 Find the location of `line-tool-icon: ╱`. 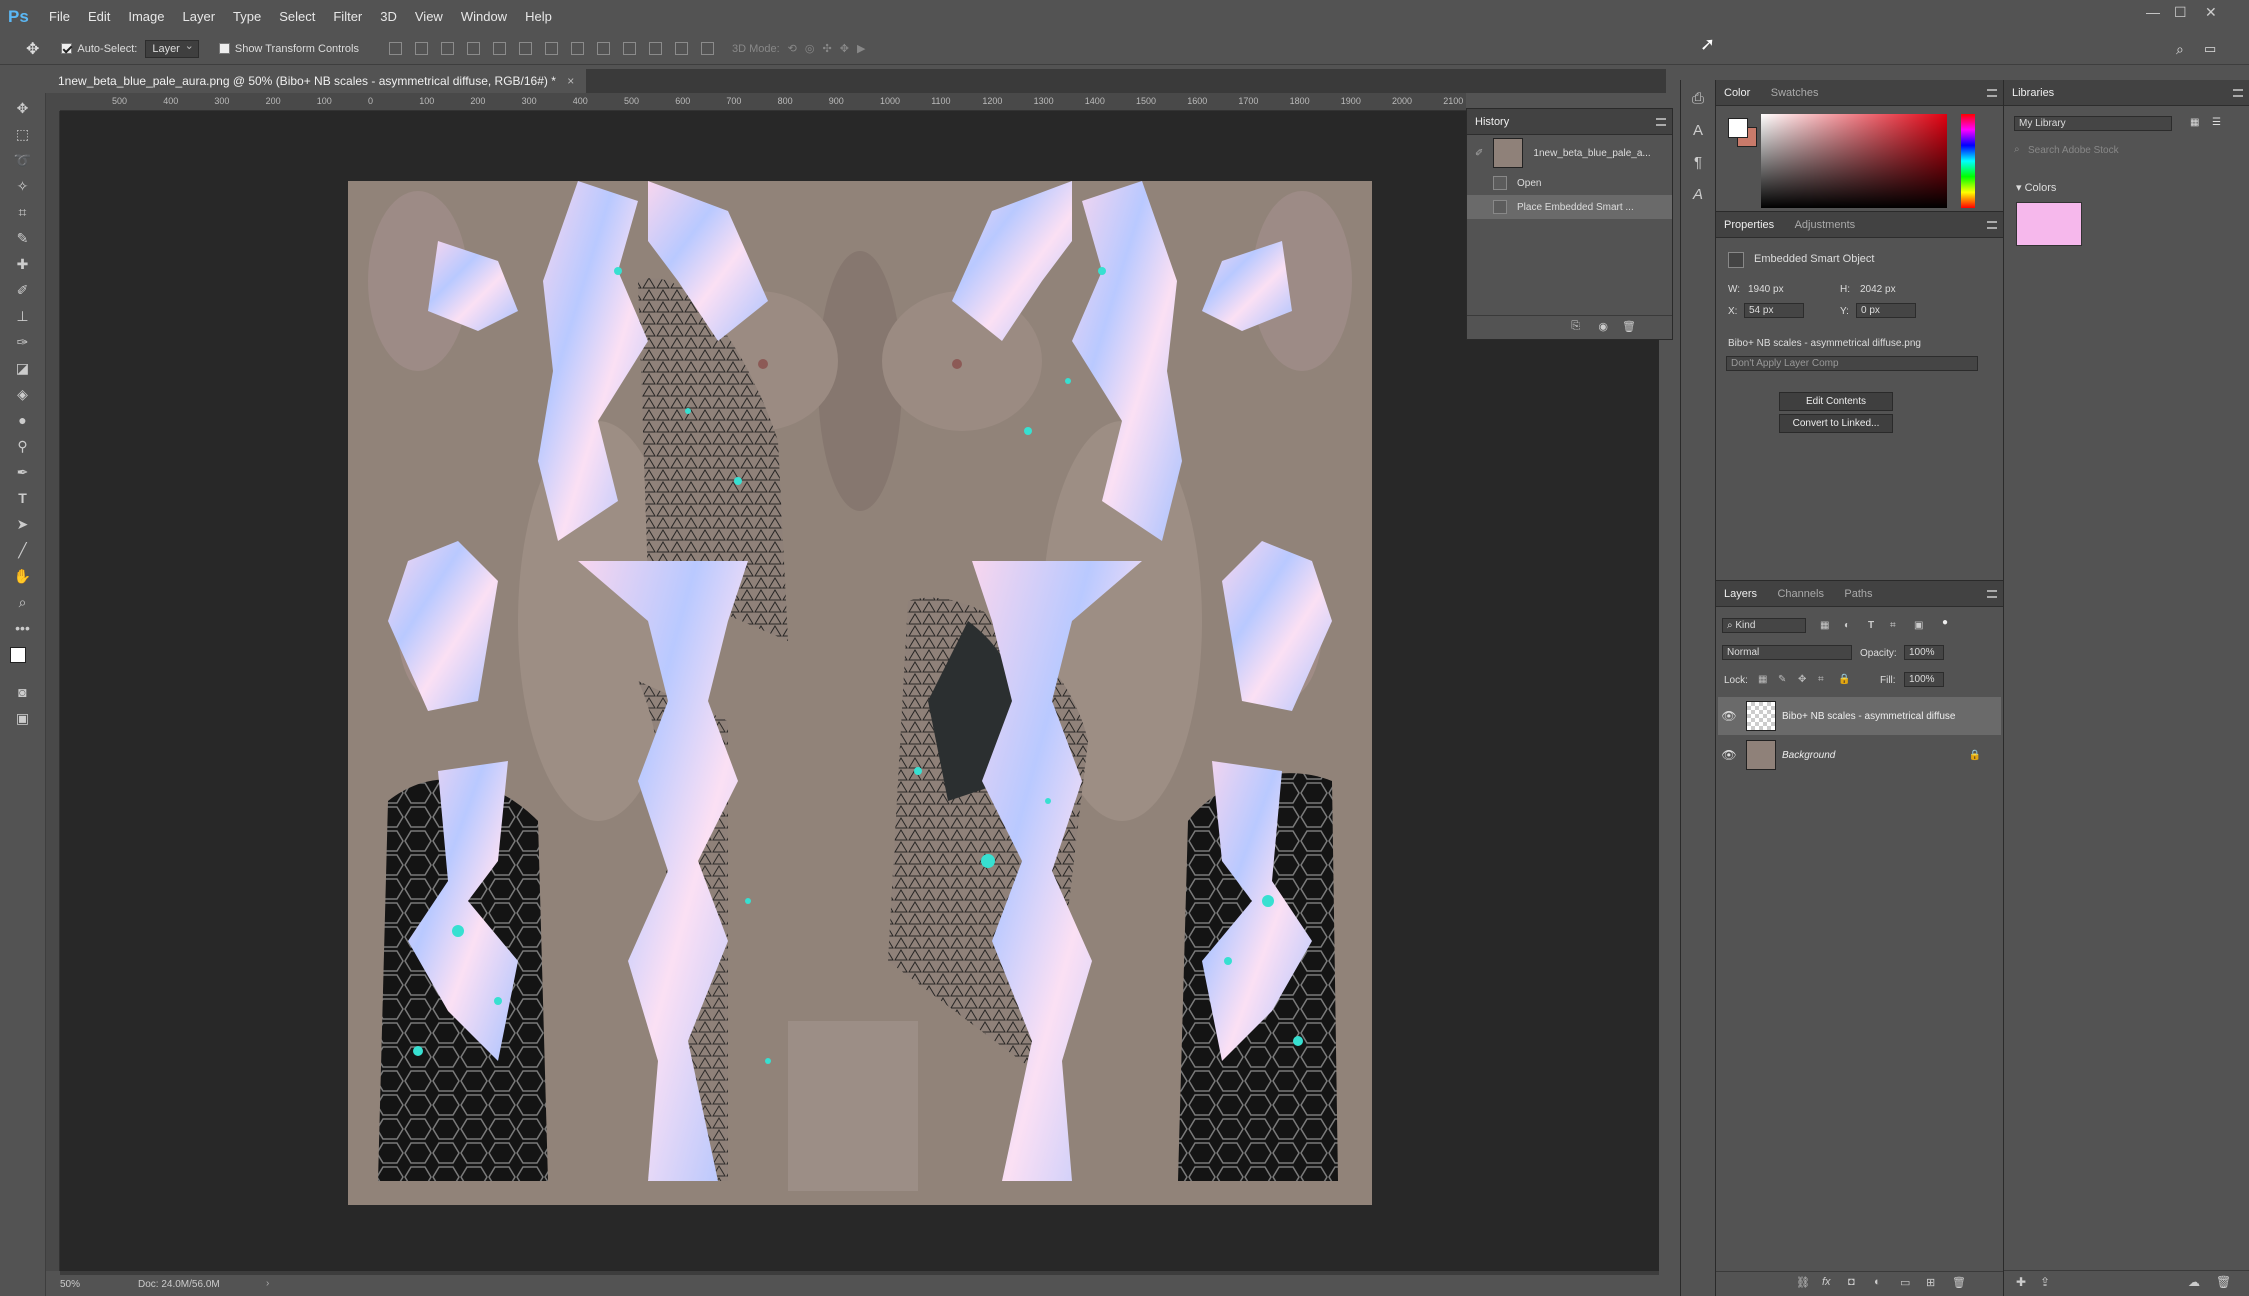

line-tool-icon: ╱ is located at coordinates (23, 550).